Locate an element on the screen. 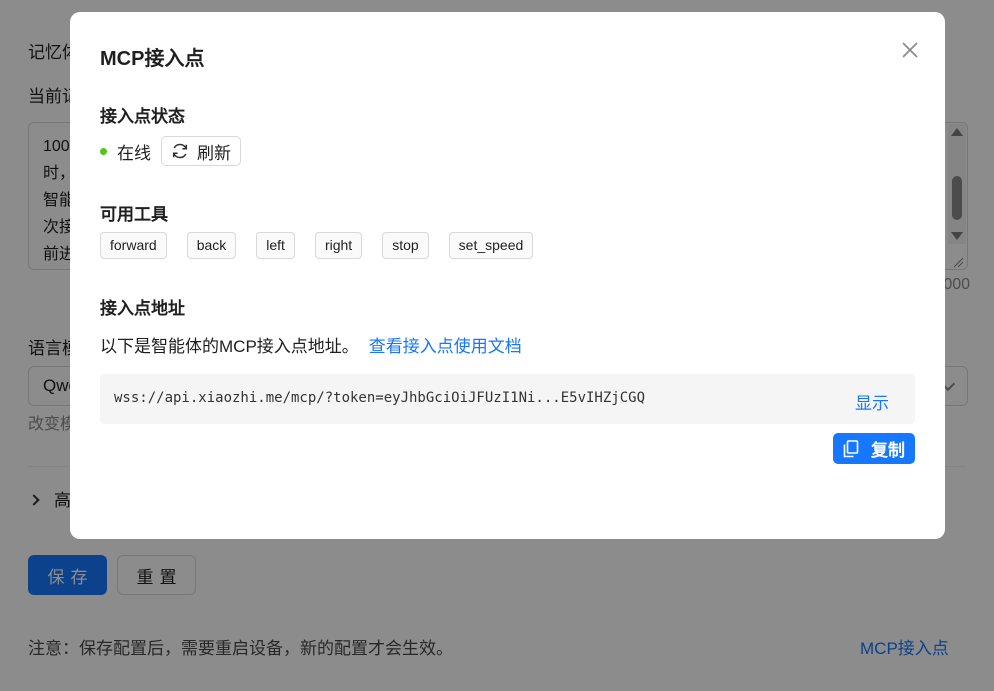  copy-icon is located at coordinates (851, 448).